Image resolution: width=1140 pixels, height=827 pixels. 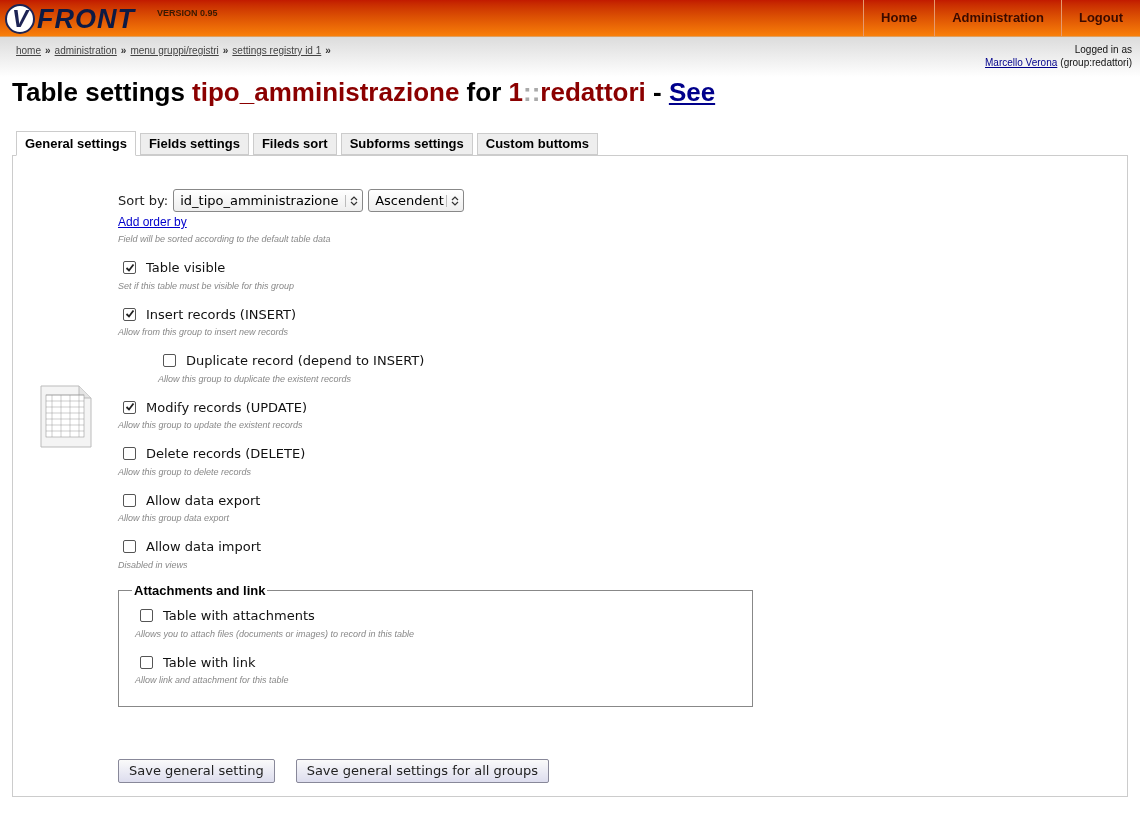 I want to click on spreadsheet-icon, so click(x=66, y=417).